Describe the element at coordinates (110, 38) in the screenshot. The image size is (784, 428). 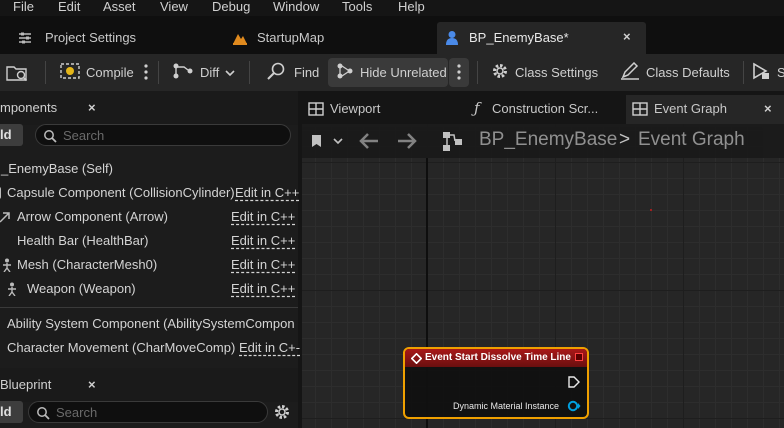
I see `tab-project-settings: Project Settings` at that location.